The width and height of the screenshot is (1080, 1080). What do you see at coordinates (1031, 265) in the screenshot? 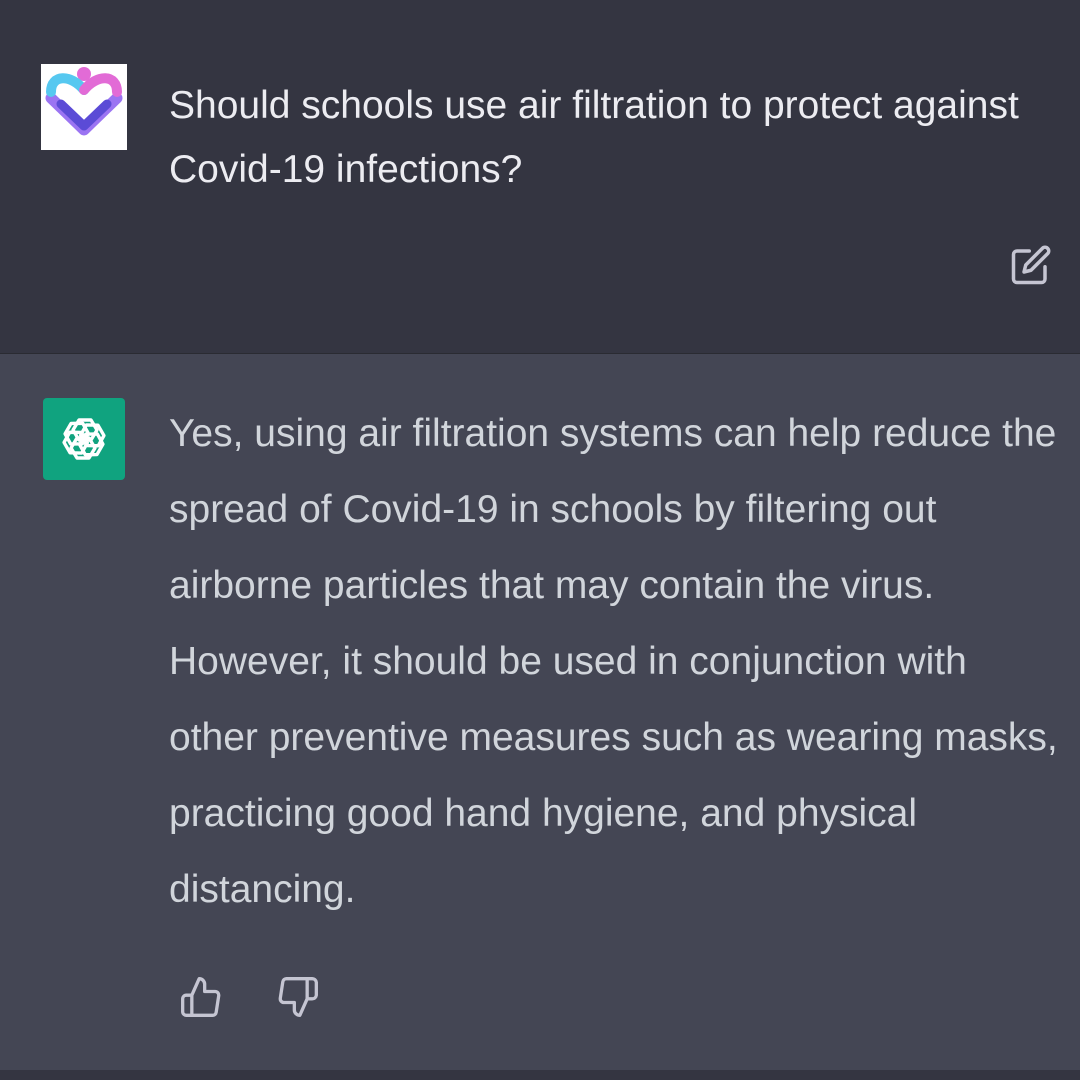
I see `edit-icon` at bounding box center [1031, 265].